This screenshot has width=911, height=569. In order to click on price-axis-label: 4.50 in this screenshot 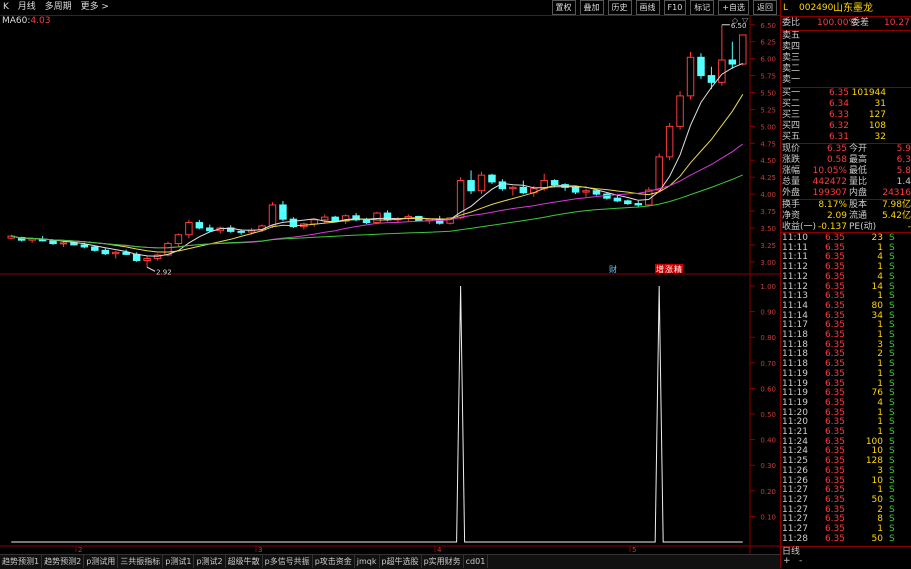, I will do `click(768, 161)`.